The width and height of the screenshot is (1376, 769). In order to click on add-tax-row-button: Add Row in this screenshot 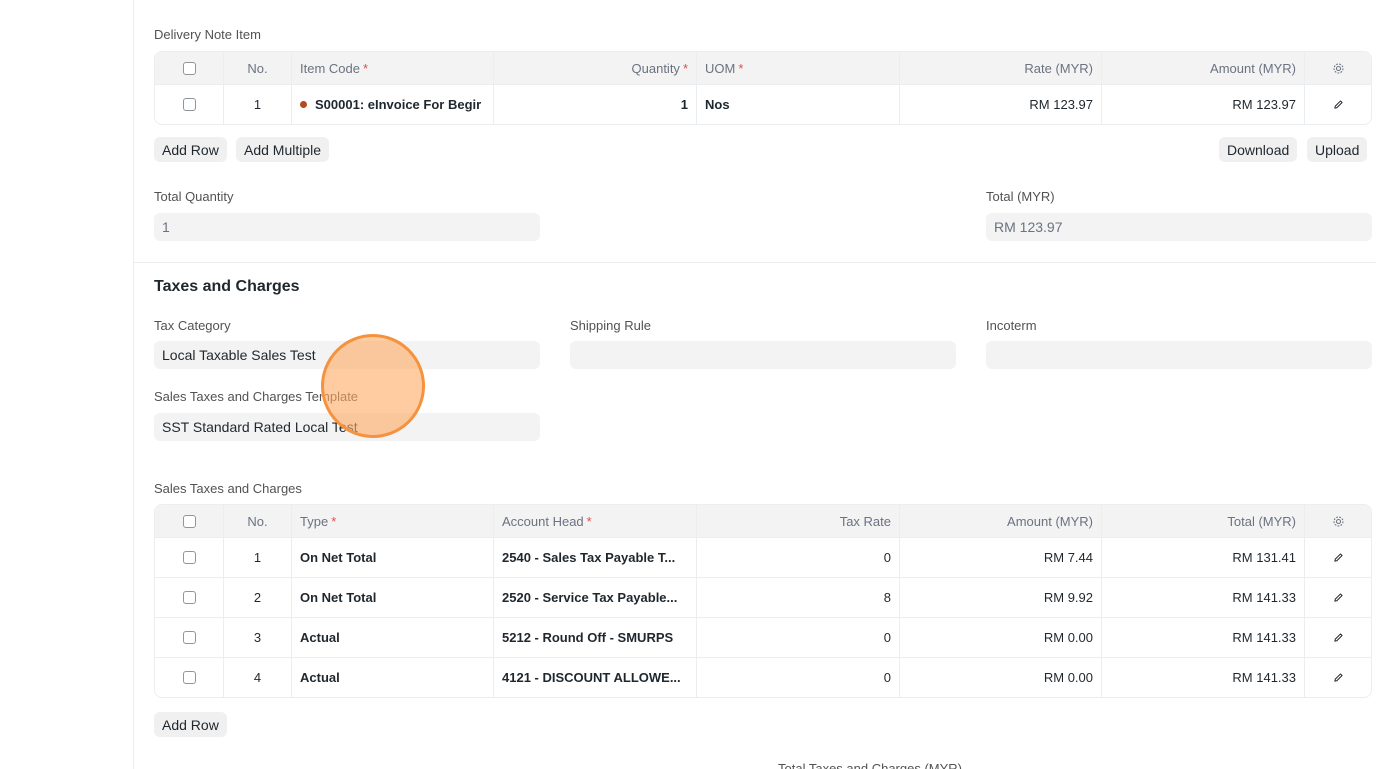, I will do `click(190, 724)`.